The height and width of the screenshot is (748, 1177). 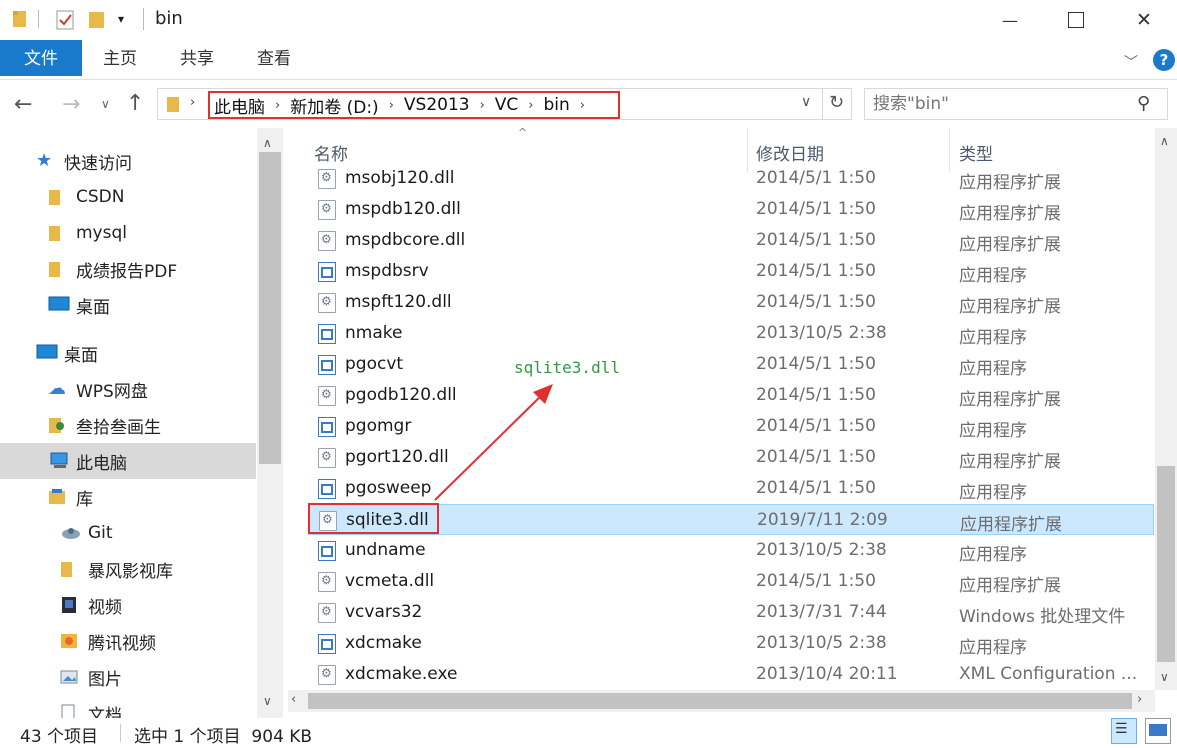 What do you see at coordinates (1158, 731) in the screenshot?
I see `large-icons-view-button` at bounding box center [1158, 731].